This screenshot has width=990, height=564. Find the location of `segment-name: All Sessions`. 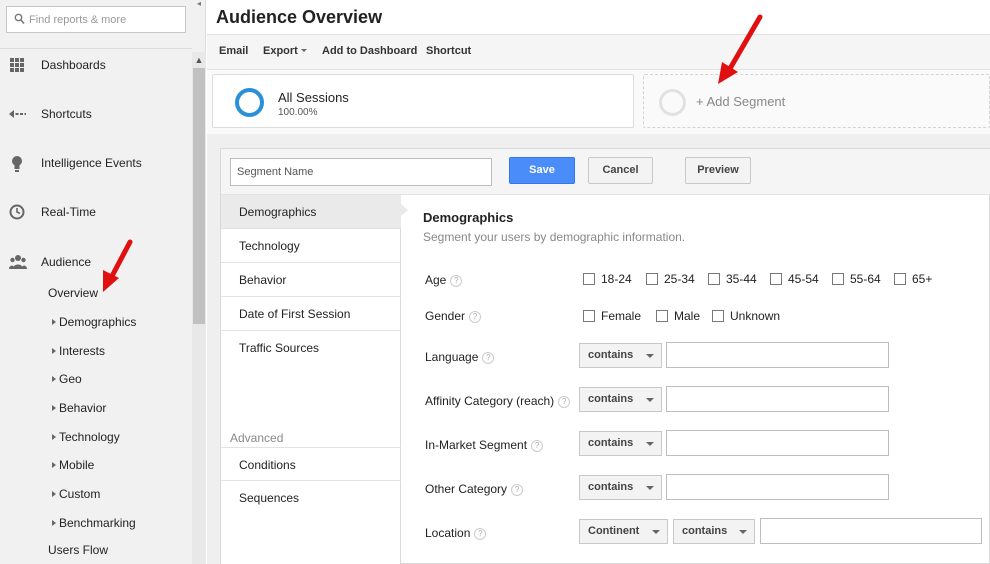

segment-name: All Sessions is located at coordinates (313, 97).